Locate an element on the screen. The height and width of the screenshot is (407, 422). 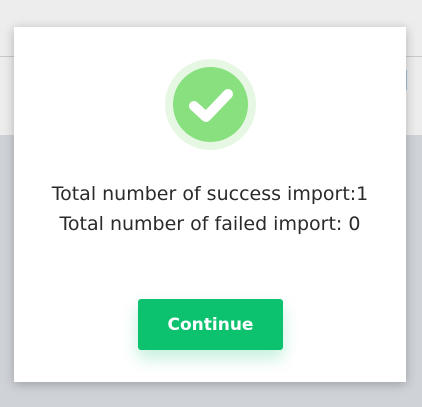
failed-count-text: Total number of failed import: 0 is located at coordinates (210, 224).